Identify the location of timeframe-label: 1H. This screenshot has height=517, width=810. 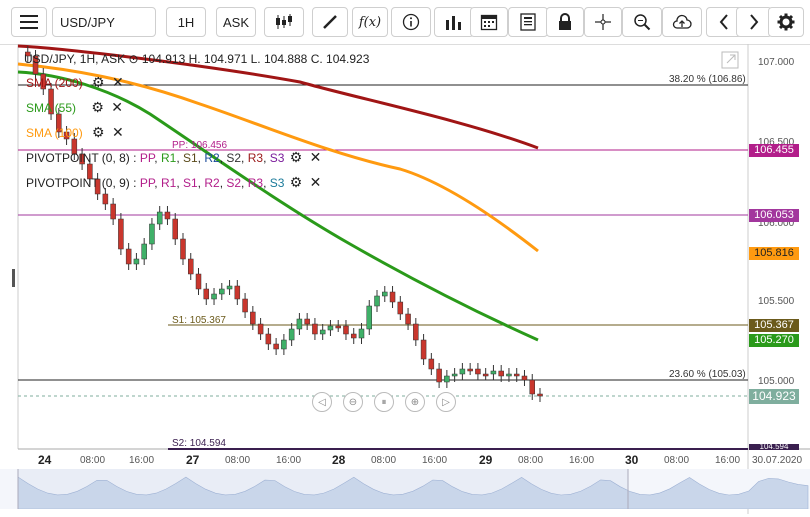
(186, 22).